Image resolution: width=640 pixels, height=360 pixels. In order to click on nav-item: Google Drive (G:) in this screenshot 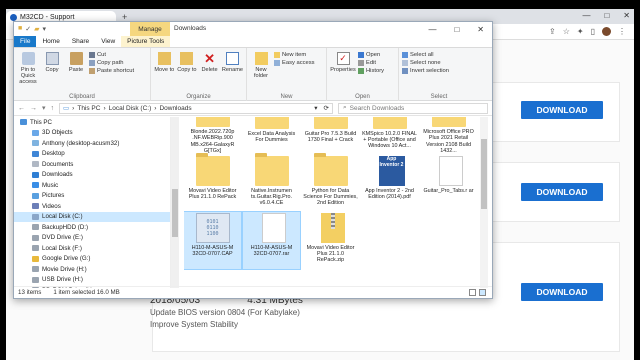, I will do `click(92, 259)`.